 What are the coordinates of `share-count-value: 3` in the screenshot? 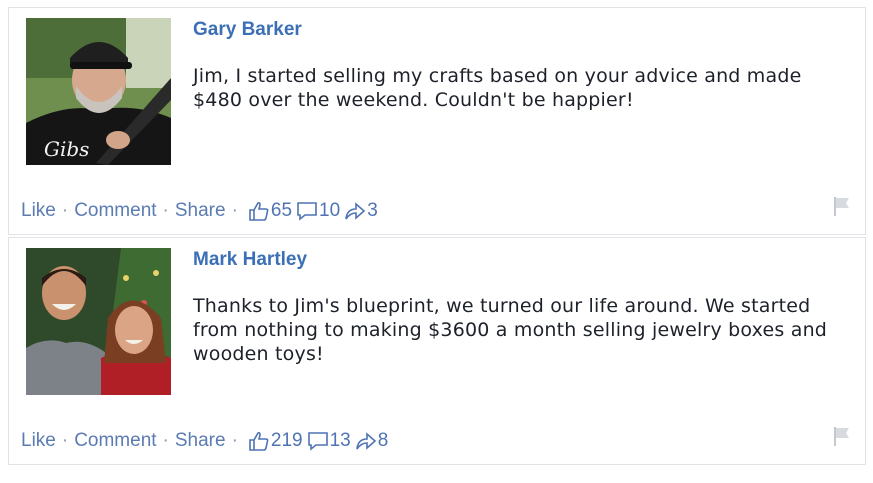 It's located at (372, 210).